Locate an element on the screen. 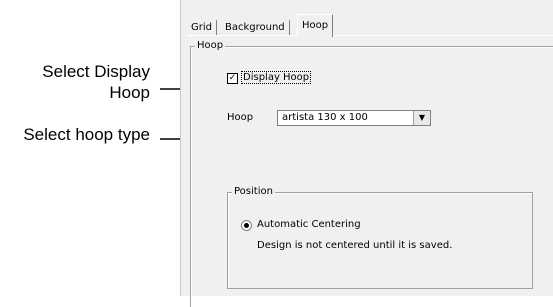  display-hoop-label: Display Hoop is located at coordinates (276, 77).